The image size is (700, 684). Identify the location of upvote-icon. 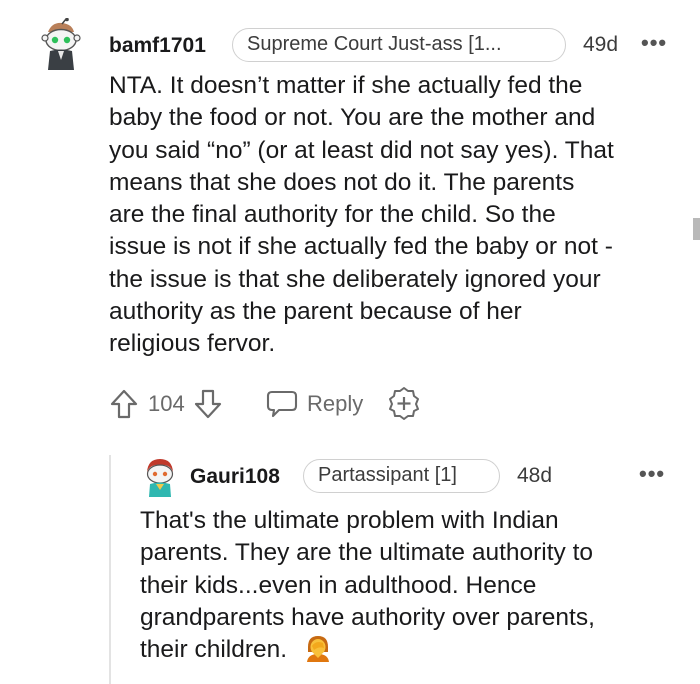
(124, 404).